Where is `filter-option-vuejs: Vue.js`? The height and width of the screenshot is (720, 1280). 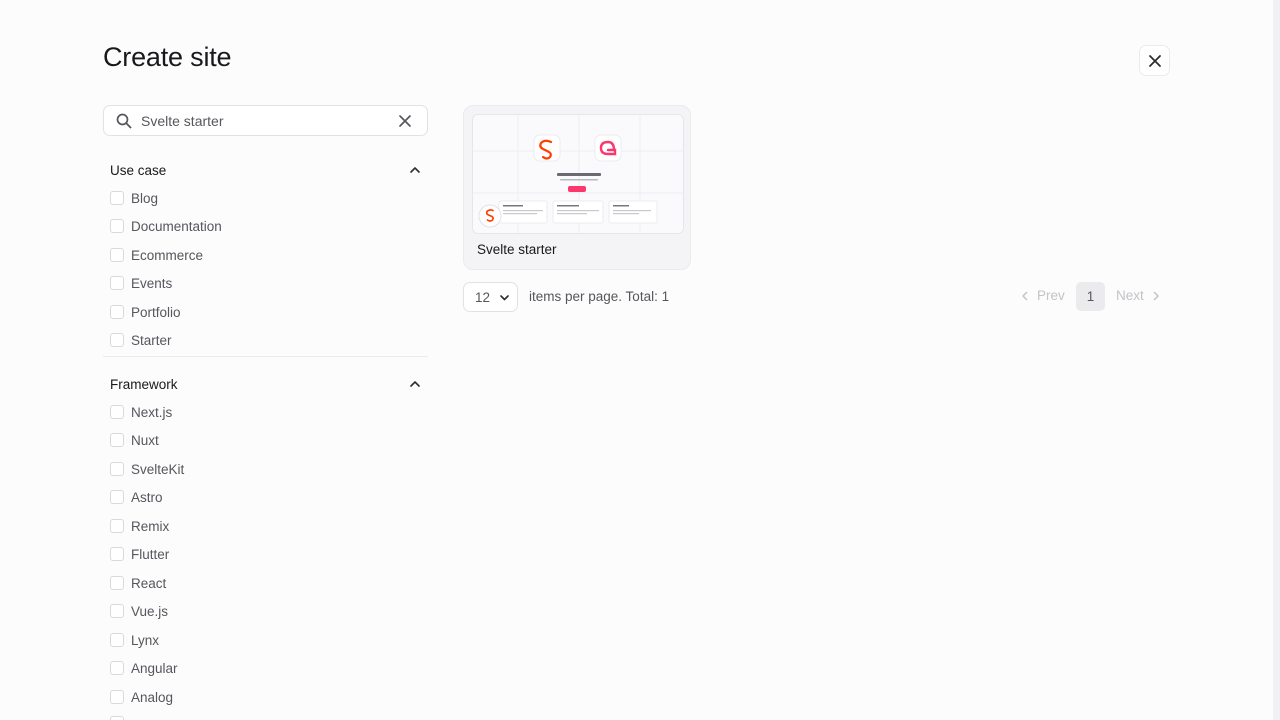 filter-option-vuejs: Vue.js is located at coordinates (139, 611).